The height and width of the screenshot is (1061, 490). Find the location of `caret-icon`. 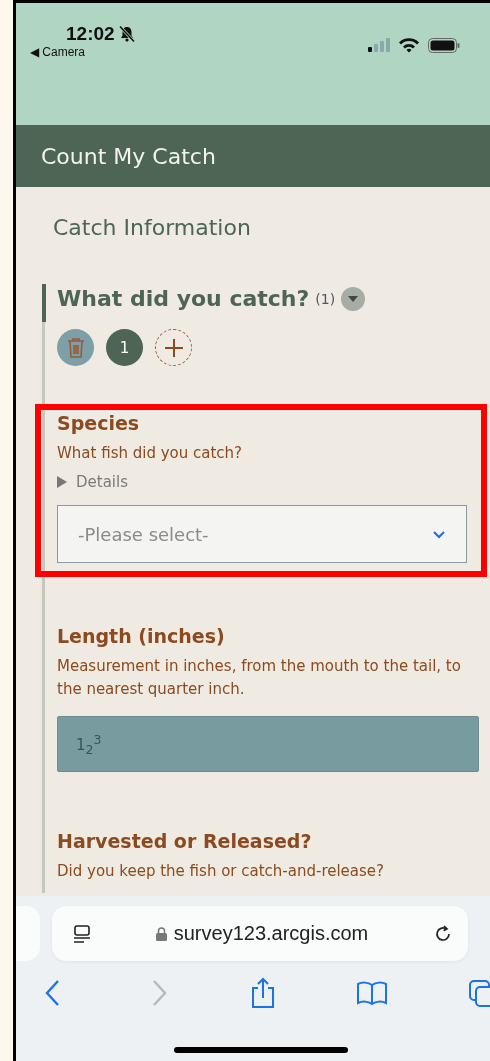

caret-icon is located at coordinates (353, 298).